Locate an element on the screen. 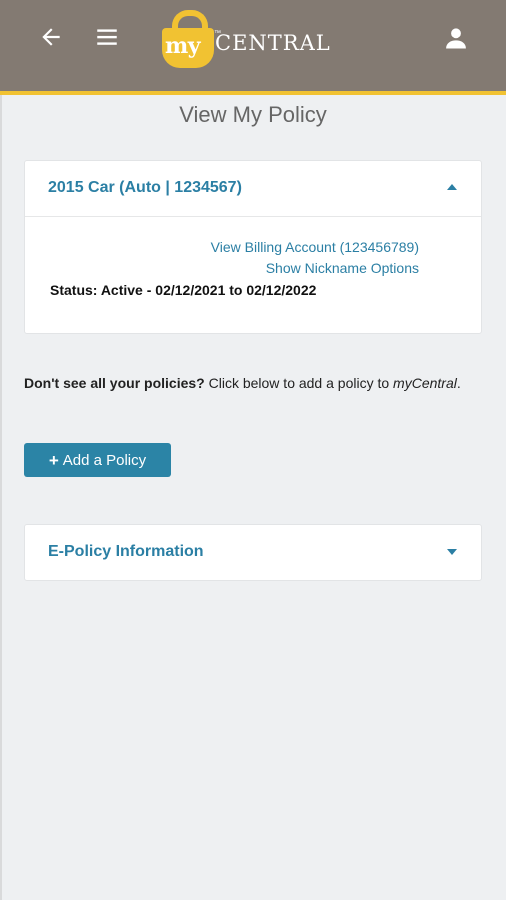  app-header: my ™ CENTRAL is located at coordinates (253, 47).